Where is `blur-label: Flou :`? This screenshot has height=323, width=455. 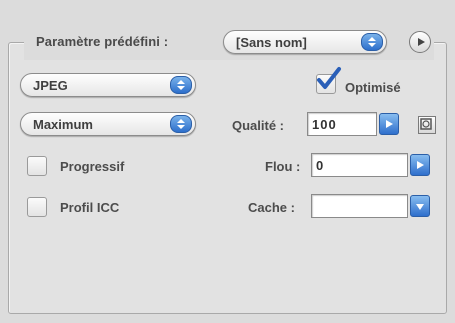
blur-label: Flou : is located at coordinates (283, 166).